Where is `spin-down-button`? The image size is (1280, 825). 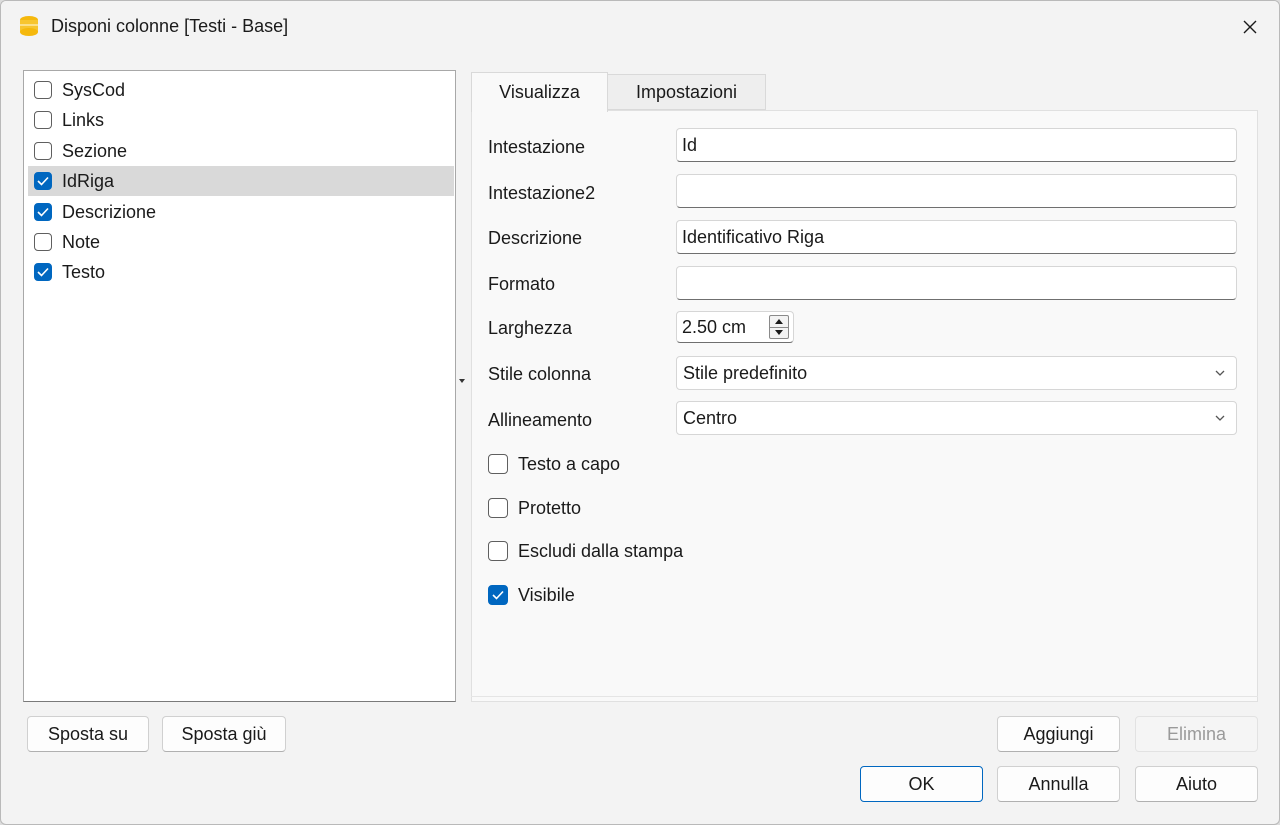
spin-down-button is located at coordinates (779, 332).